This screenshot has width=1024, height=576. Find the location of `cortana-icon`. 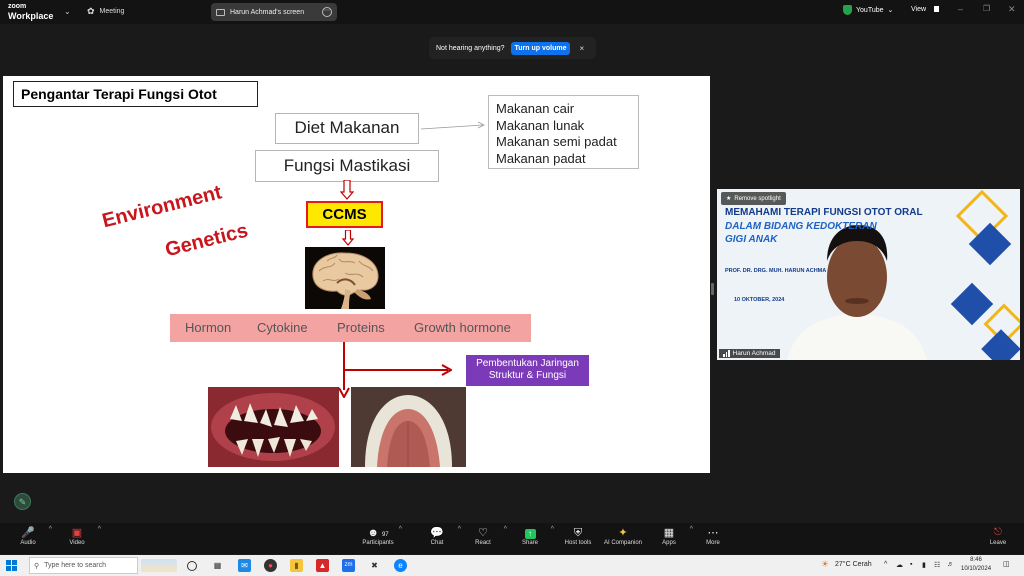

cortana-icon is located at coordinates (192, 566).